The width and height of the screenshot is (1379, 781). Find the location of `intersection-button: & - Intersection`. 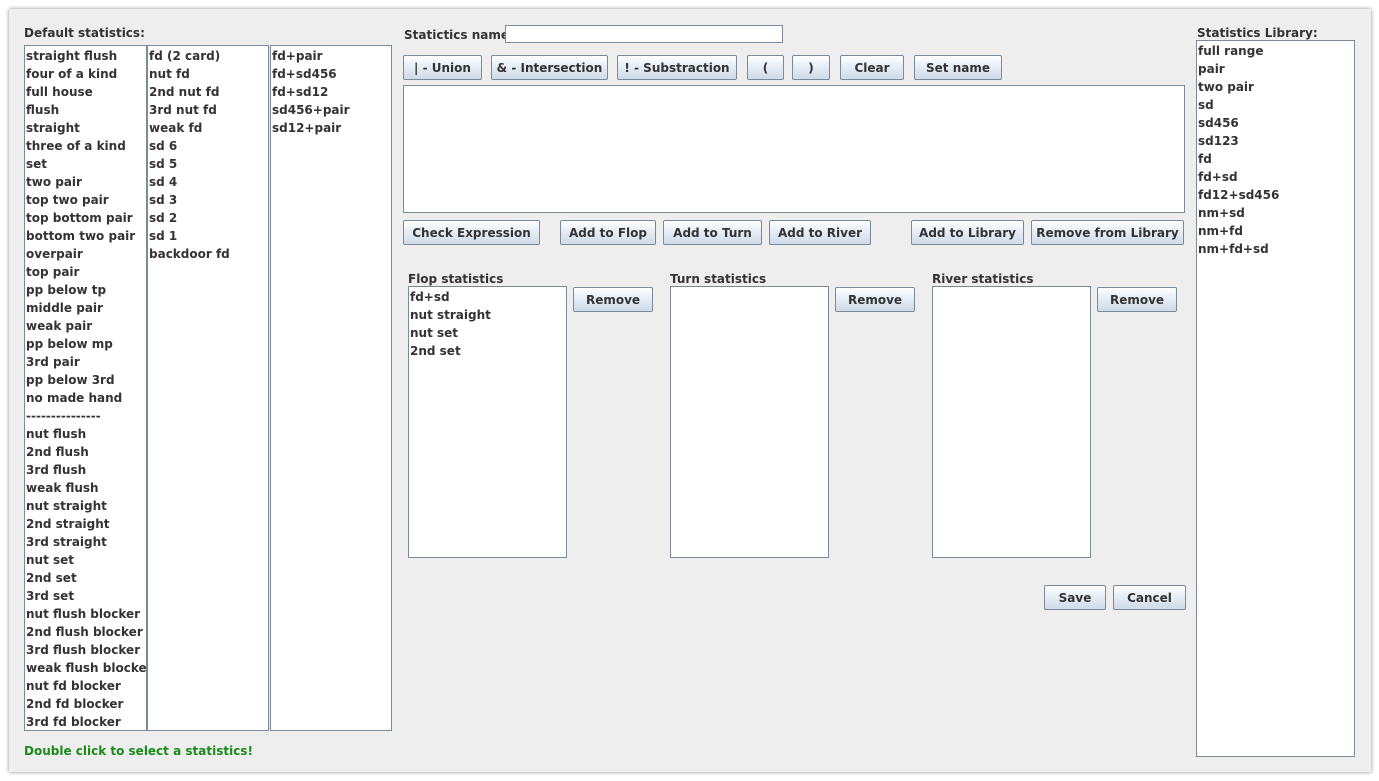

intersection-button: & - Intersection is located at coordinates (549, 67).